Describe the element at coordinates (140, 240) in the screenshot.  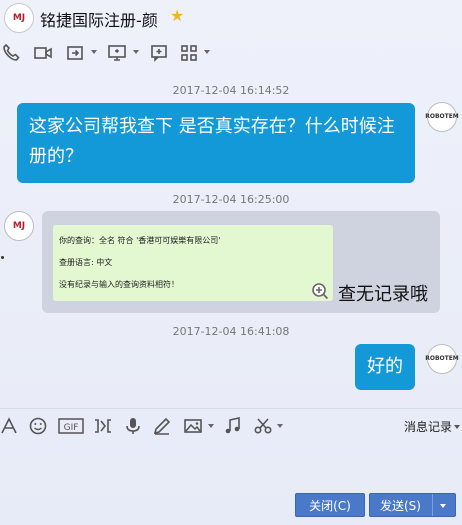
I see `image-line: 你的查询：全名 符合 '香港可可娱樂有限公司'` at that location.